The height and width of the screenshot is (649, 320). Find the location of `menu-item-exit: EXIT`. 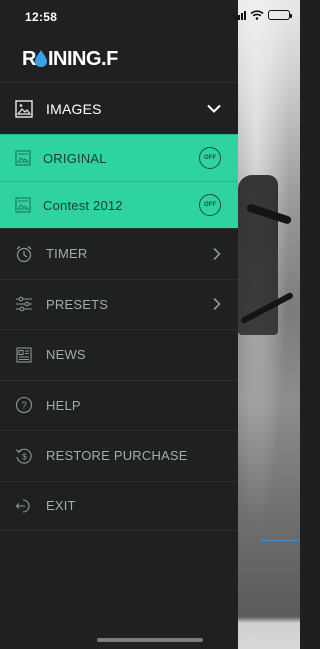

menu-item-exit: EXIT is located at coordinates (119, 505).